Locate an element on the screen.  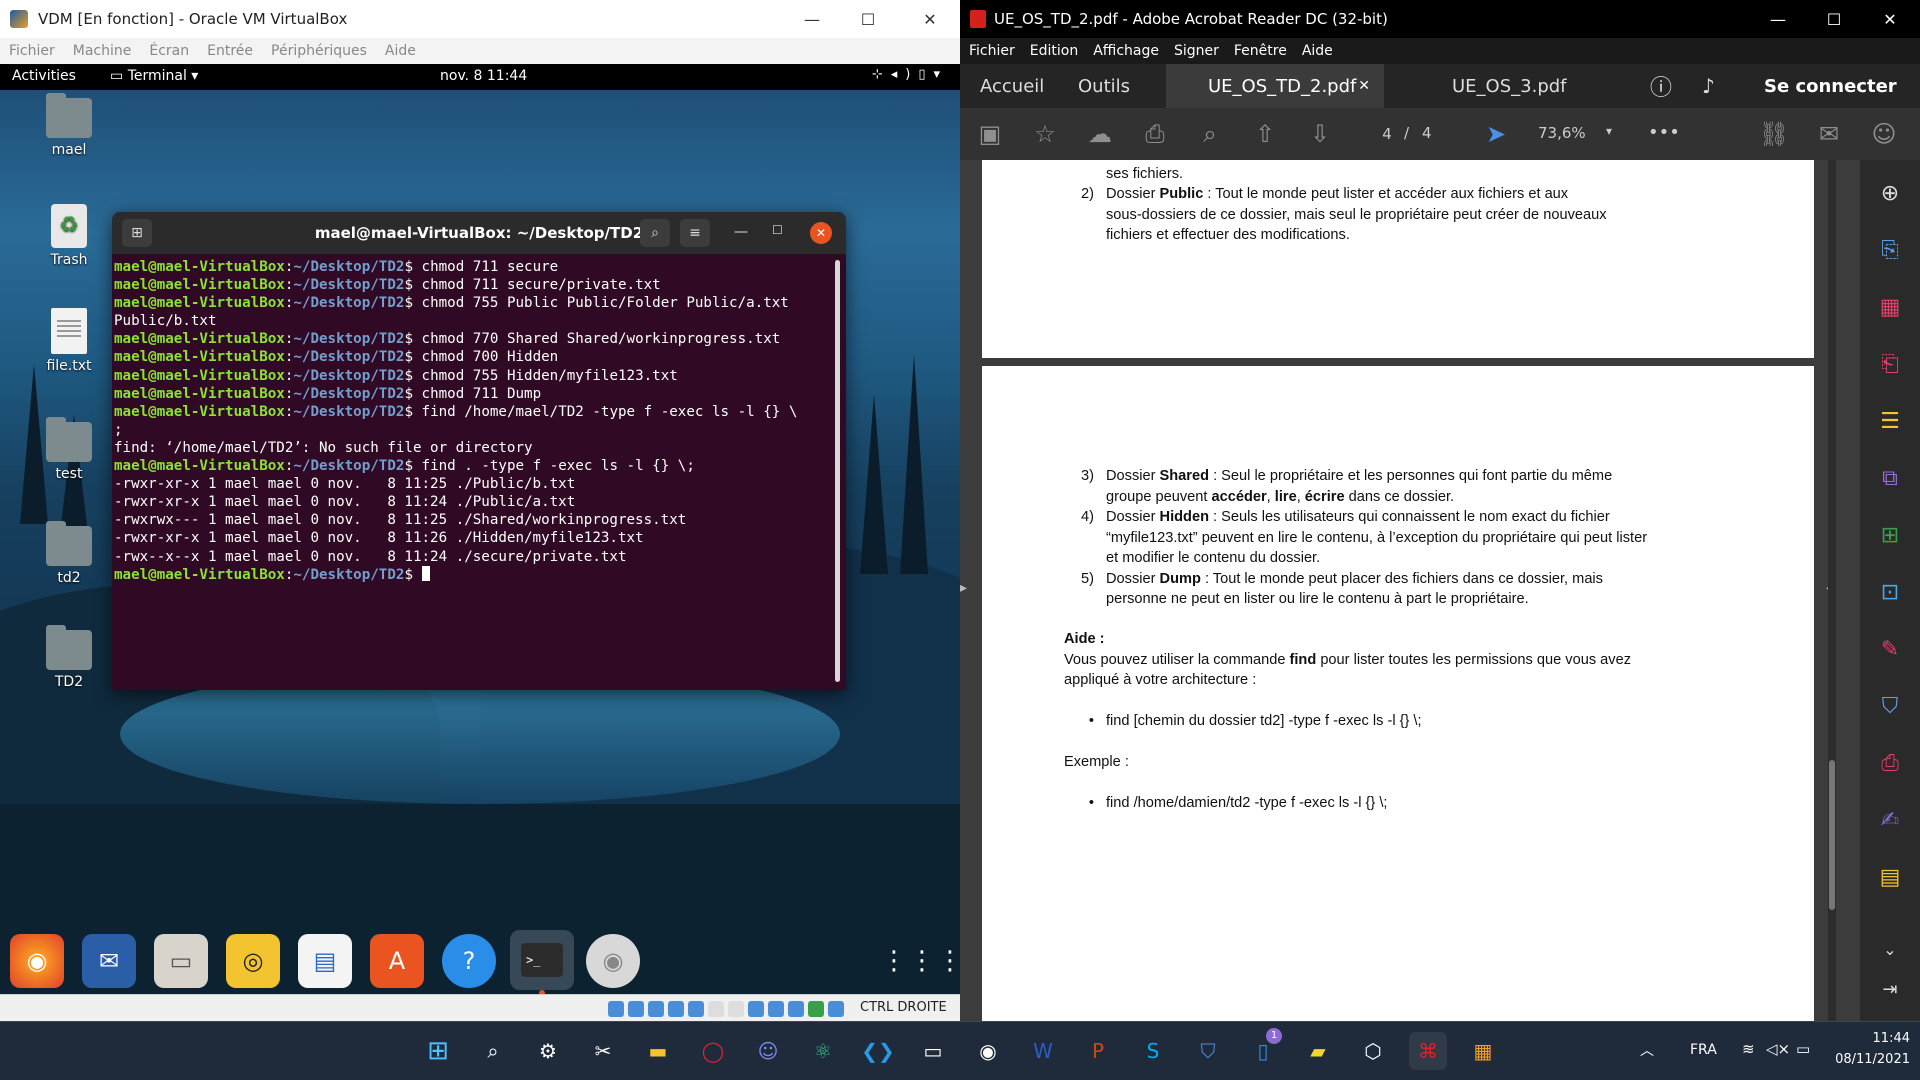
battery-icon: ▭ is located at coordinates (1803, 1049).